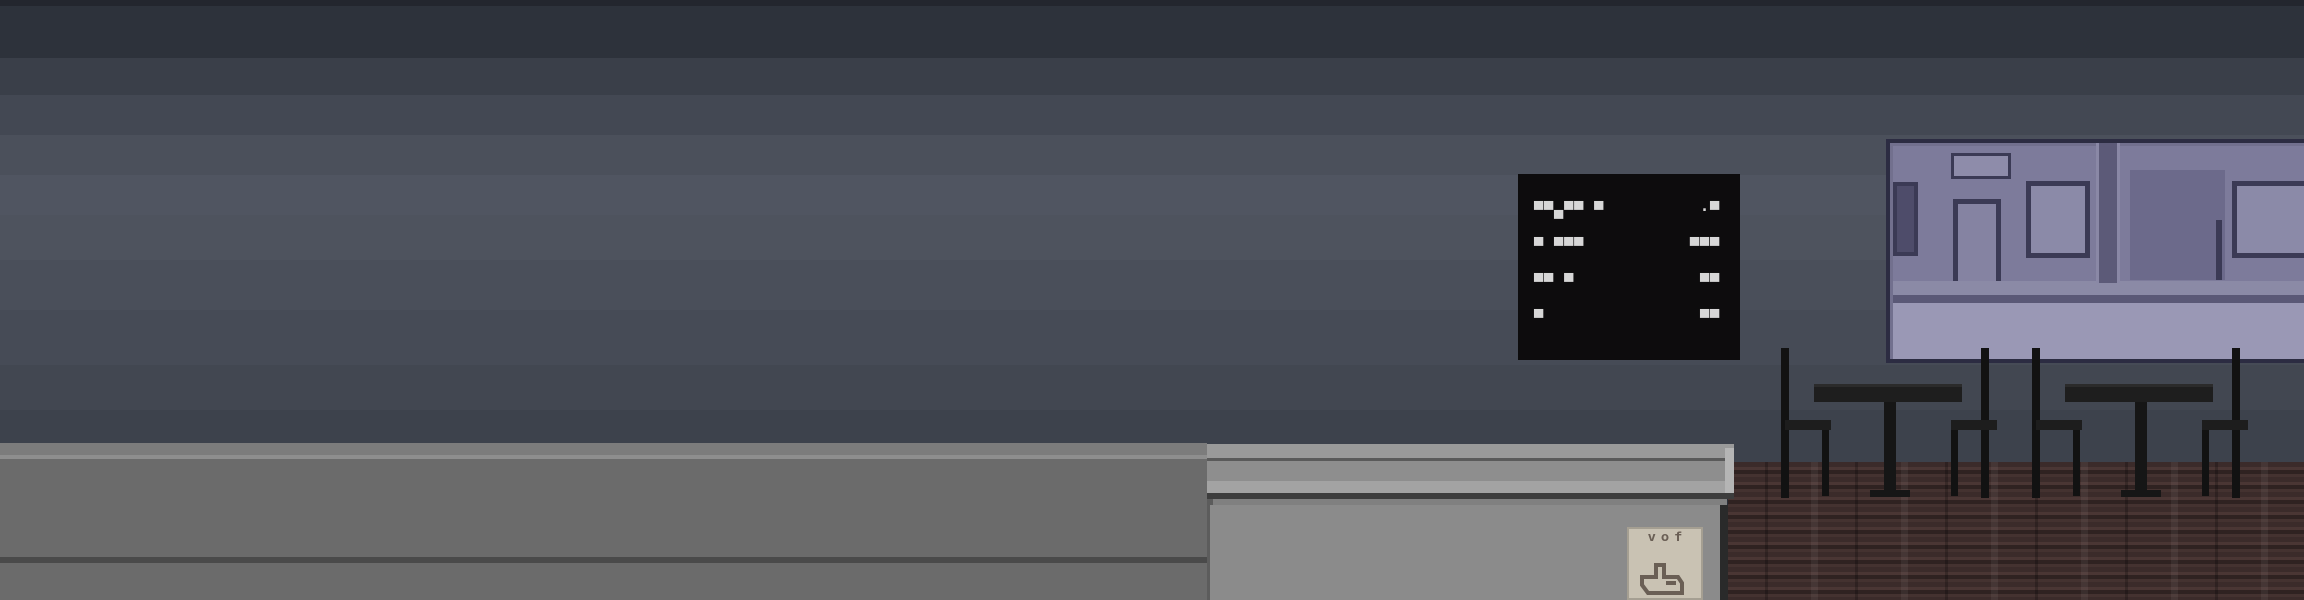  Describe the element at coordinates (1905, 219) in the screenshot. I see `window-shop-pane-left` at that location.